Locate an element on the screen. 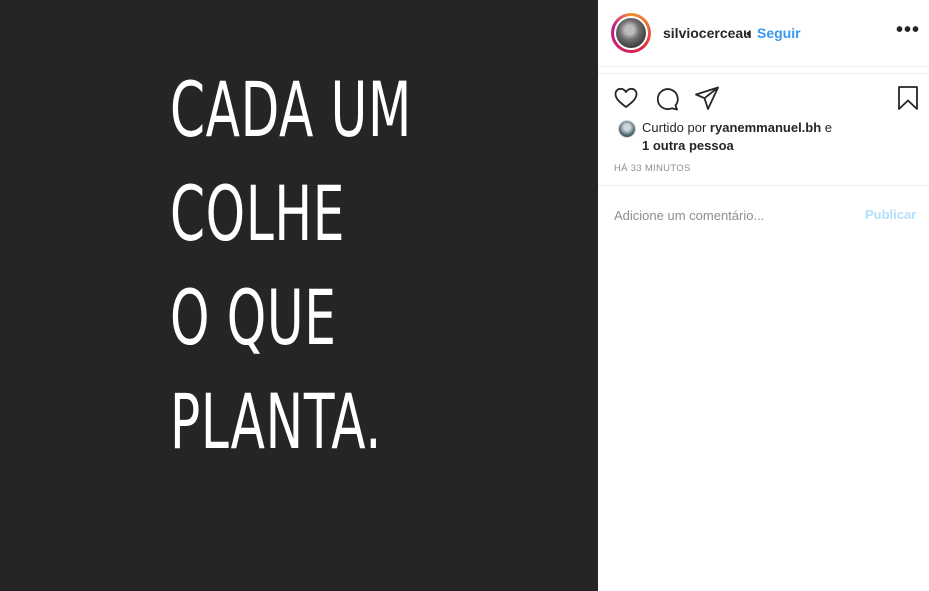  share-icon is located at coordinates (707, 98).